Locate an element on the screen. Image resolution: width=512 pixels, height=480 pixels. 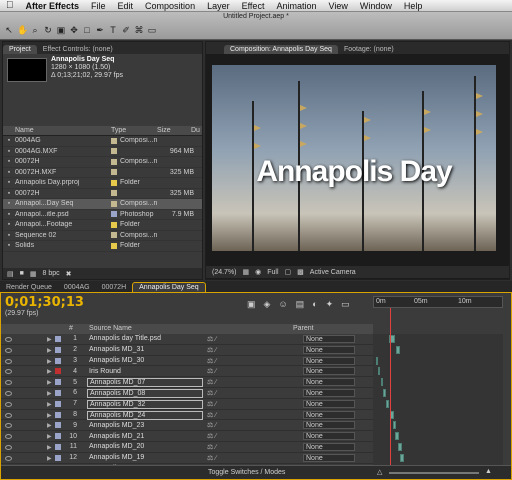
layer-source-name: Annapolis MD_08 is located at coordinates (145, 393).